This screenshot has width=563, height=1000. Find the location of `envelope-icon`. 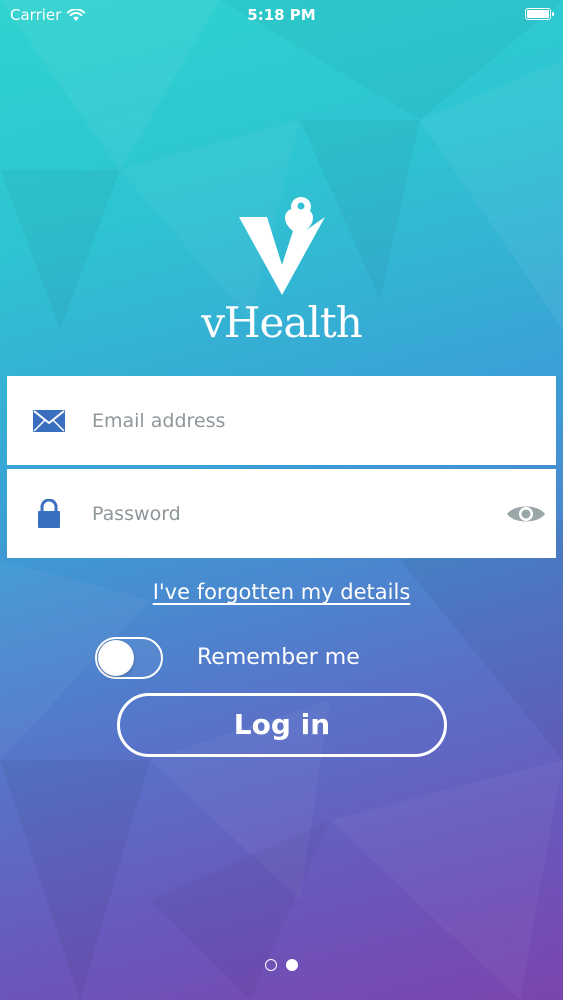

envelope-icon is located at coordinates (48, 420).